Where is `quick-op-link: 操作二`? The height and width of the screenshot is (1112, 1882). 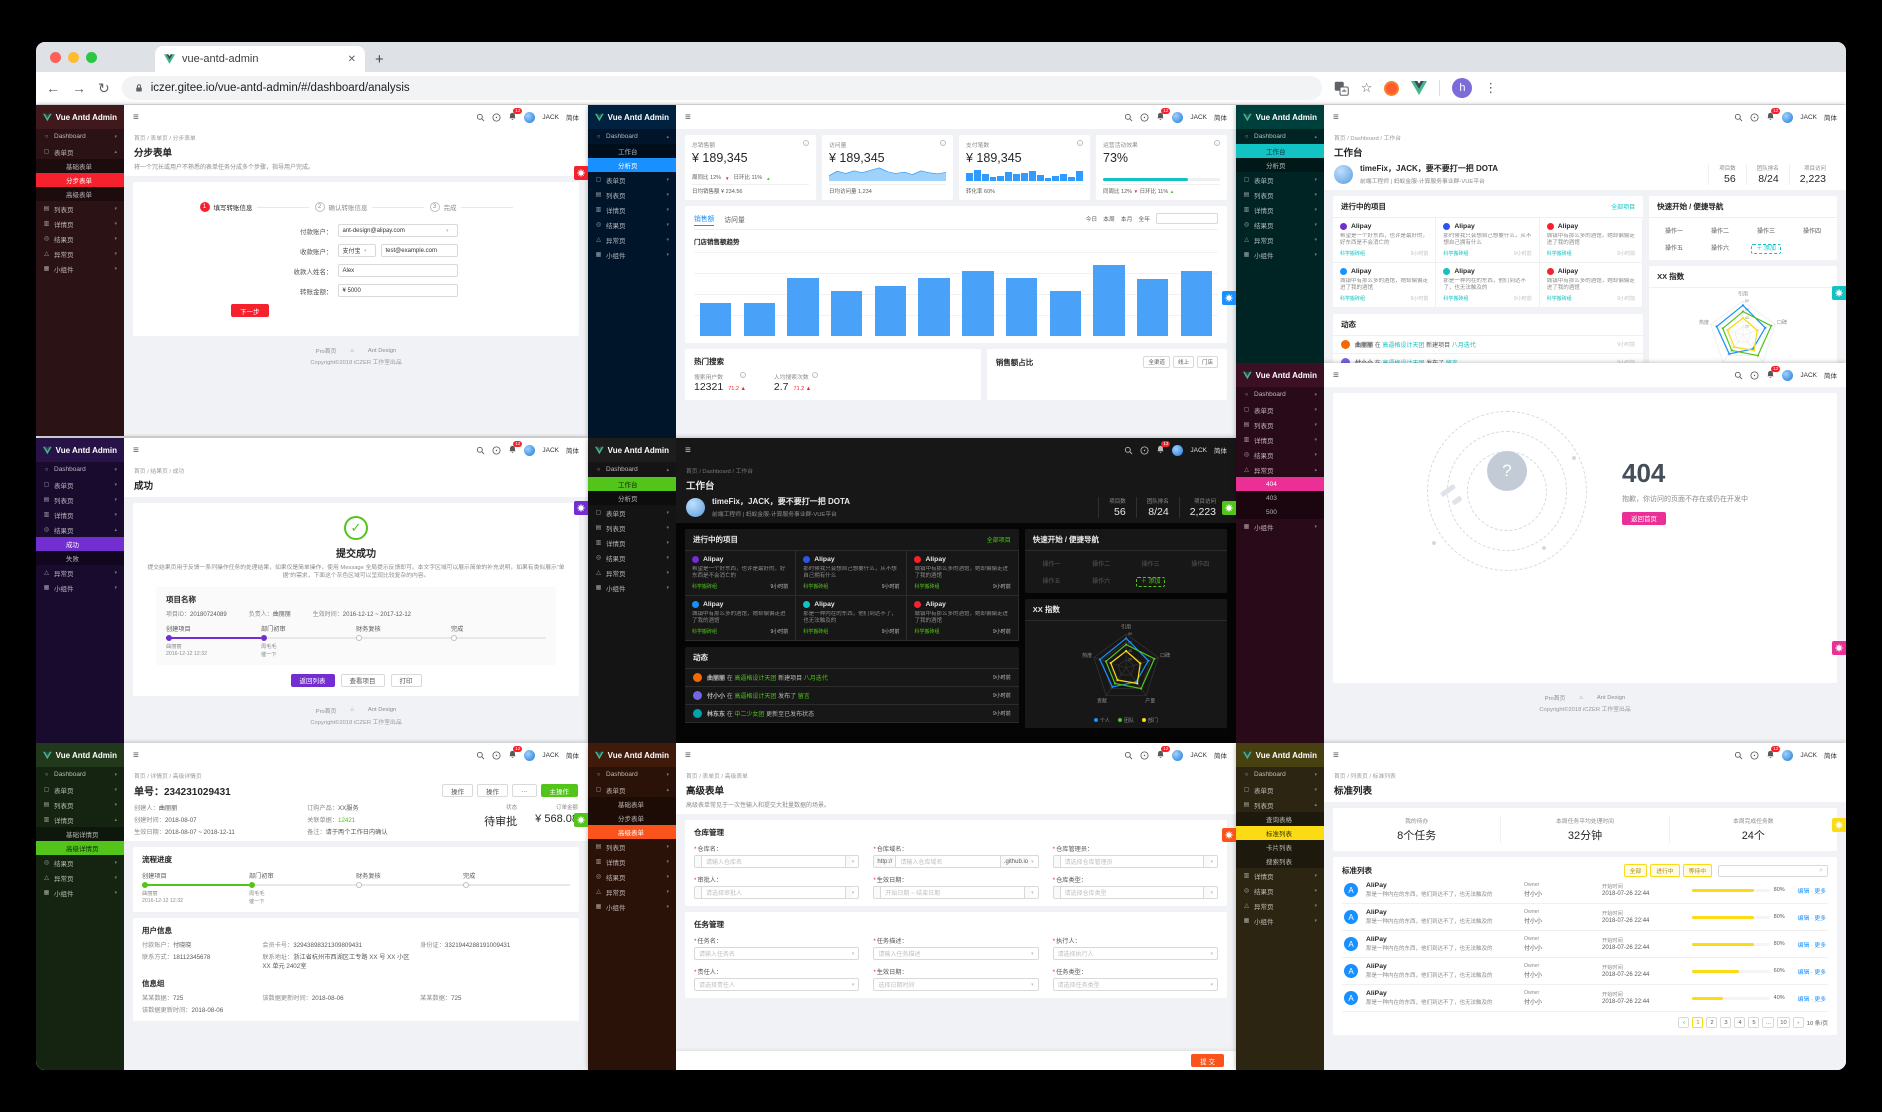
quick-op-link: 操作二 is located at coordinates (1720, 230).